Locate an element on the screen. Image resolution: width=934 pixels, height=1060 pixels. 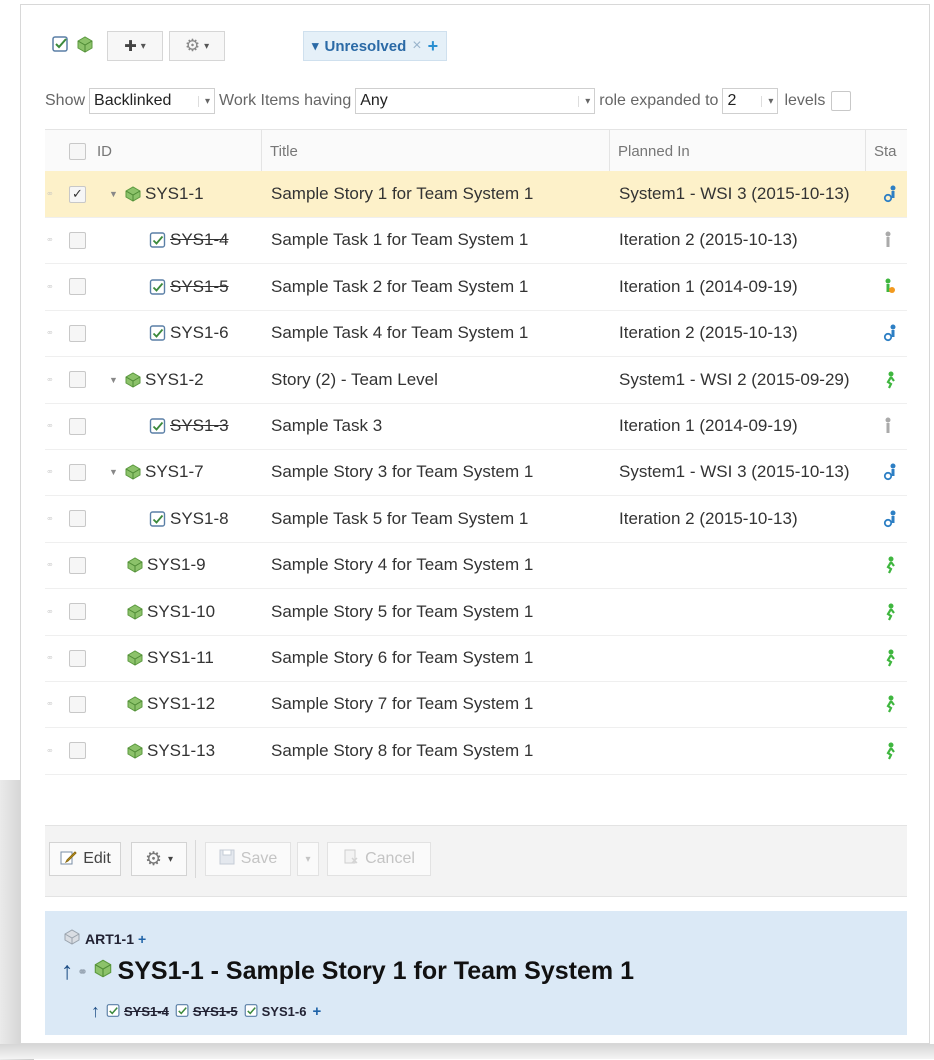
id-cell: SYS1-2 is located at coordinates (163, 380).